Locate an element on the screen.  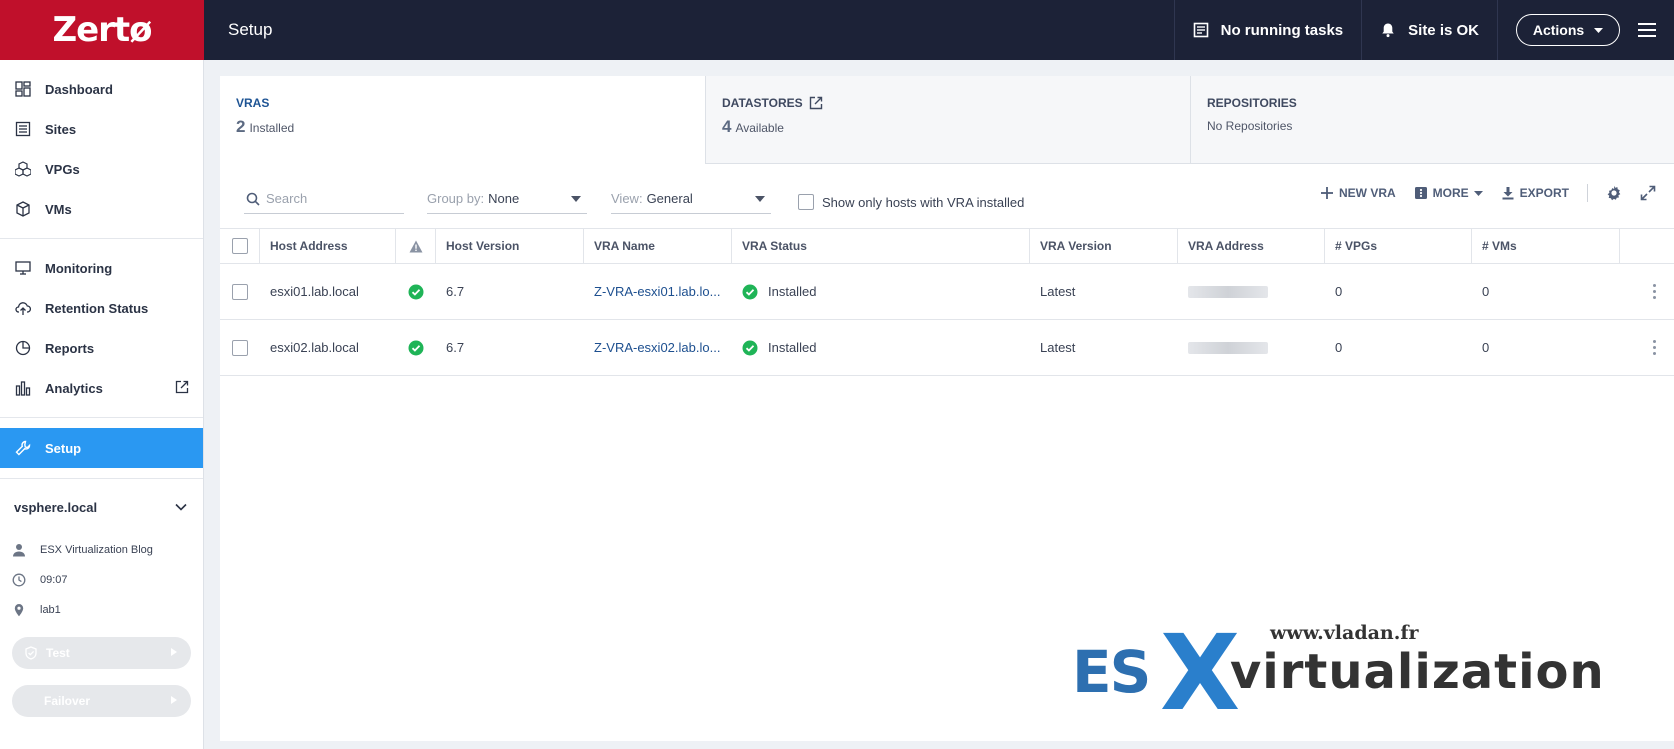
view-label: View: is located at coordinates (627, 198).